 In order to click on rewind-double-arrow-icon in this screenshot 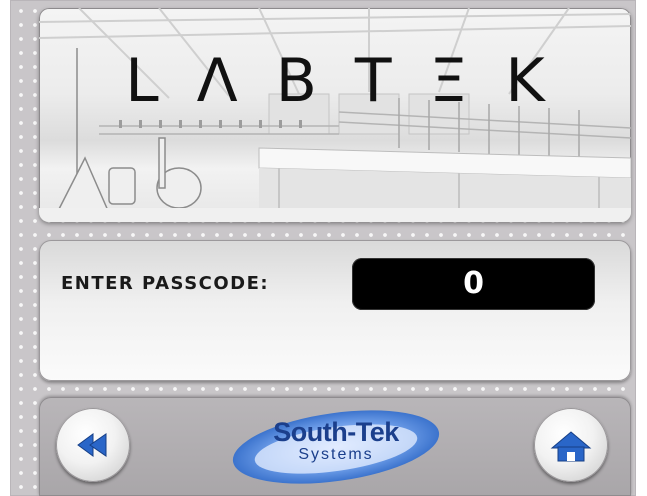, I will do `click(92, 445)`.